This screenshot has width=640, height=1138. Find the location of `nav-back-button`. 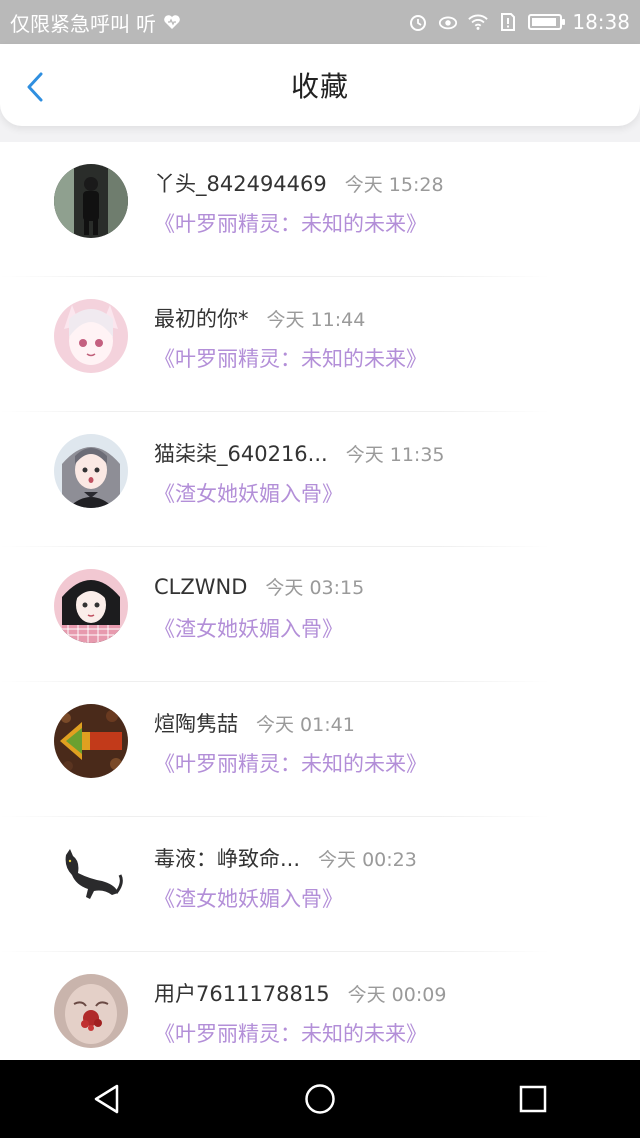

nav-back-button is located at coordinates (107, 1099).